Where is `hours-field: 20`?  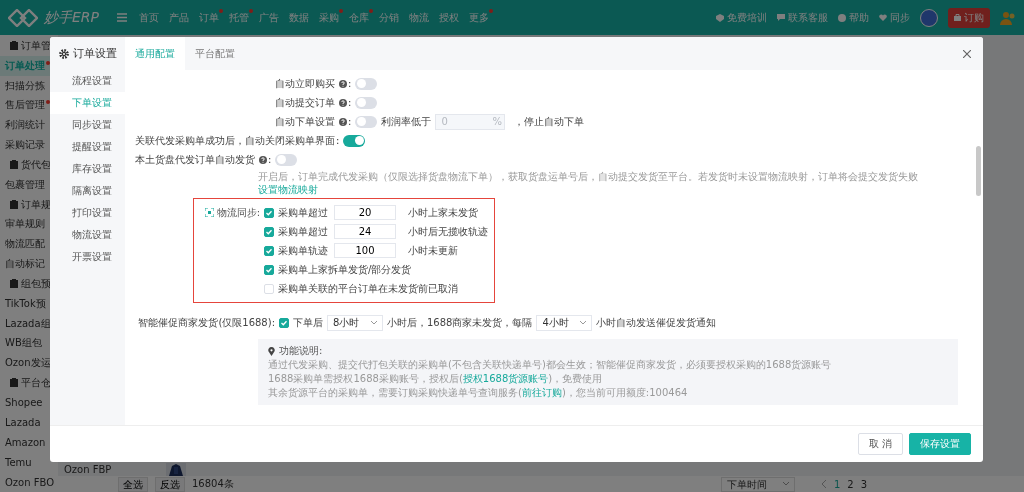 hours-field: 20 is located at coordinates (365, 212).